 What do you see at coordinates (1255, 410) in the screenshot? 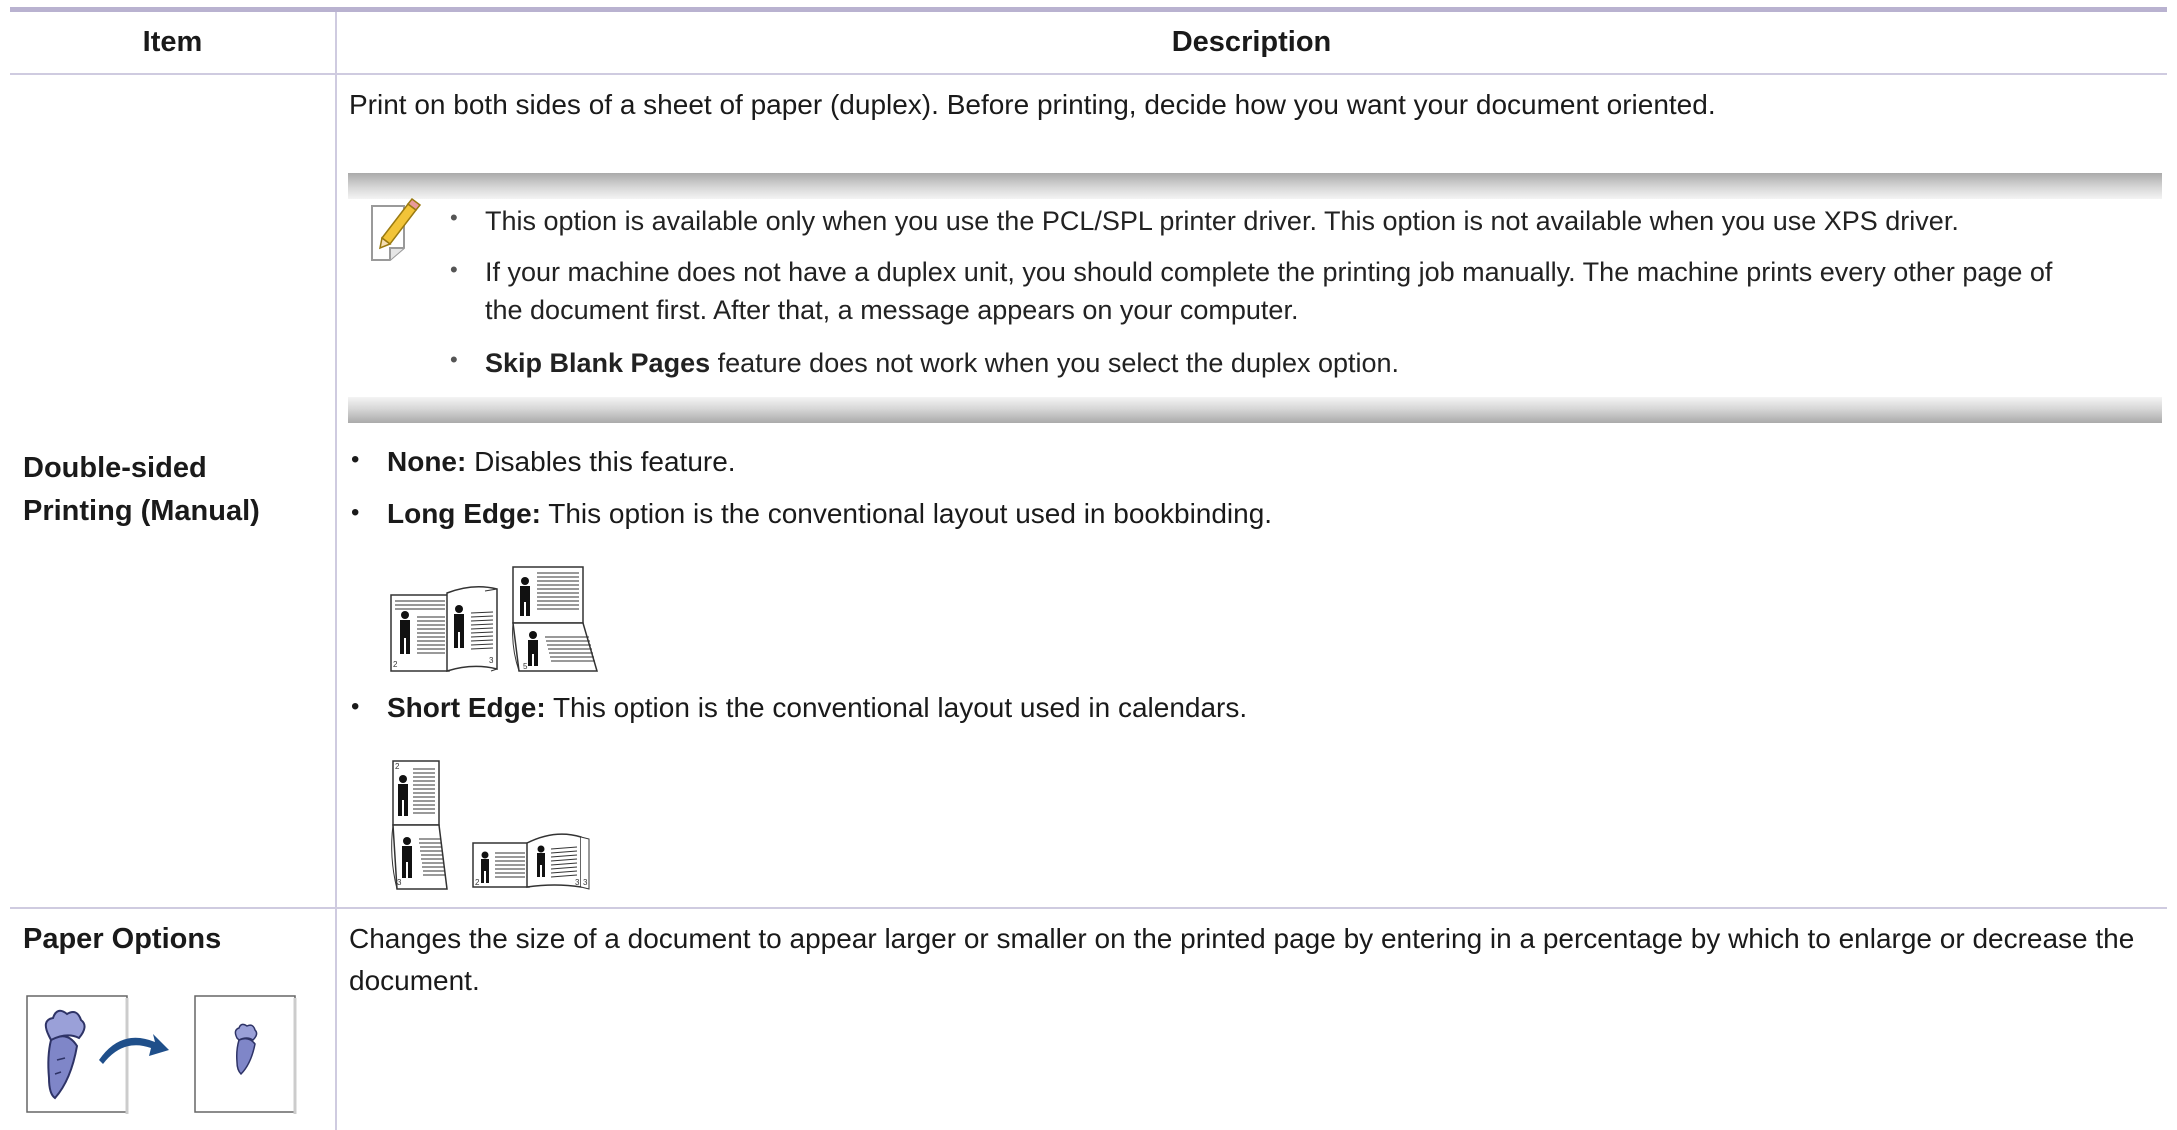
I see `note-bottom-bar` at bounding box center [1255, 410].